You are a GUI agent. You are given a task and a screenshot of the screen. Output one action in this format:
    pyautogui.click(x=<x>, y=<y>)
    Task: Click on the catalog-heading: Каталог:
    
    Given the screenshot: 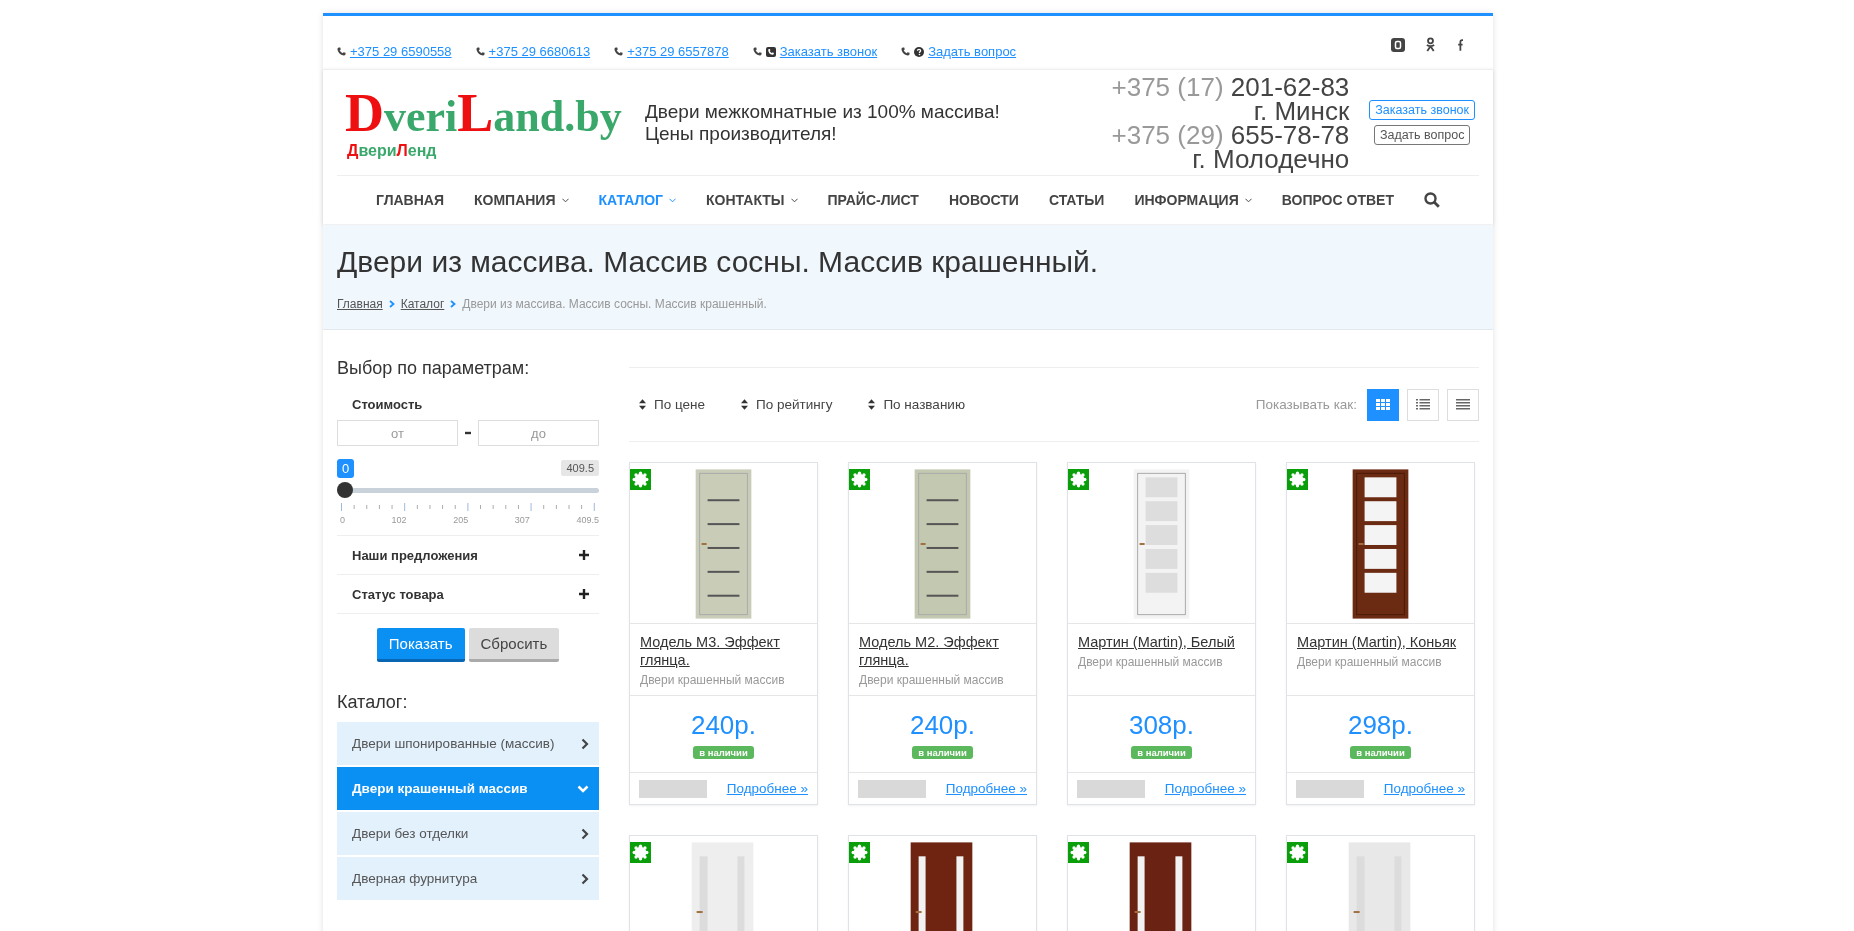 What is the action you would take?
    pyautogui.click(x=373, y=702)
    